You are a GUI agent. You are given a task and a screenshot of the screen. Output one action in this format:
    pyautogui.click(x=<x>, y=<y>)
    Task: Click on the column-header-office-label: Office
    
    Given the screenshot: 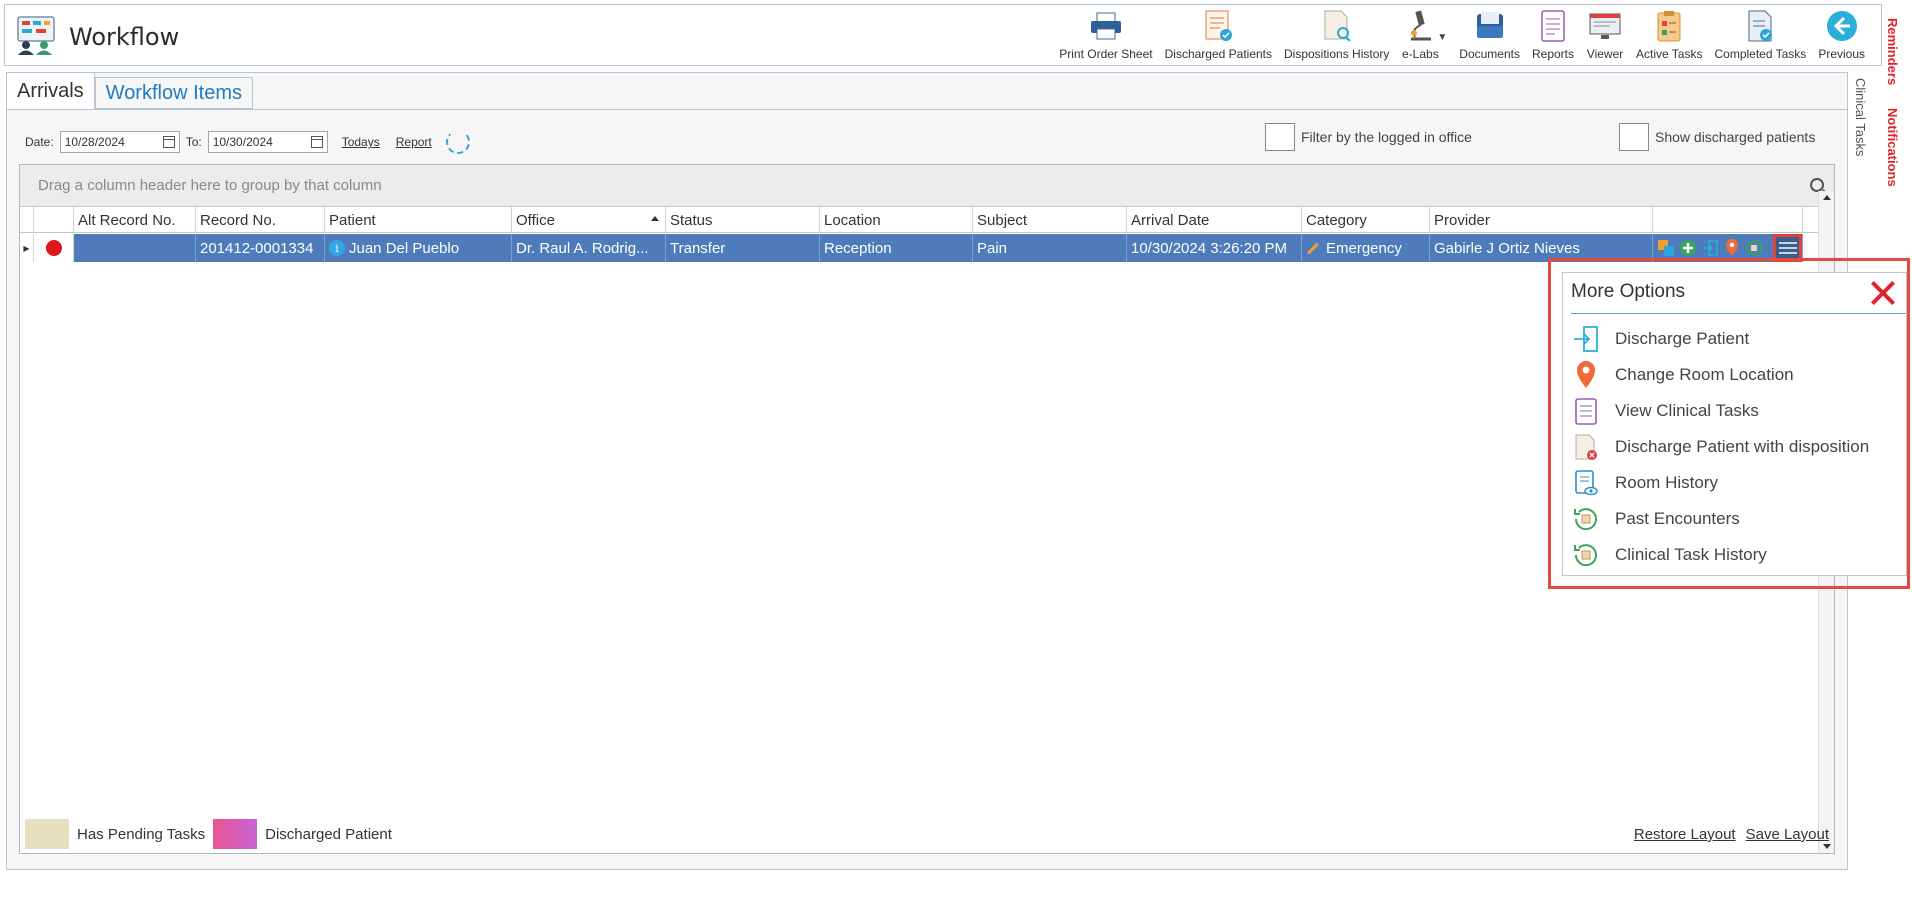 What is the action you would take?
    pyautogui.click(x=535, y=220)
    